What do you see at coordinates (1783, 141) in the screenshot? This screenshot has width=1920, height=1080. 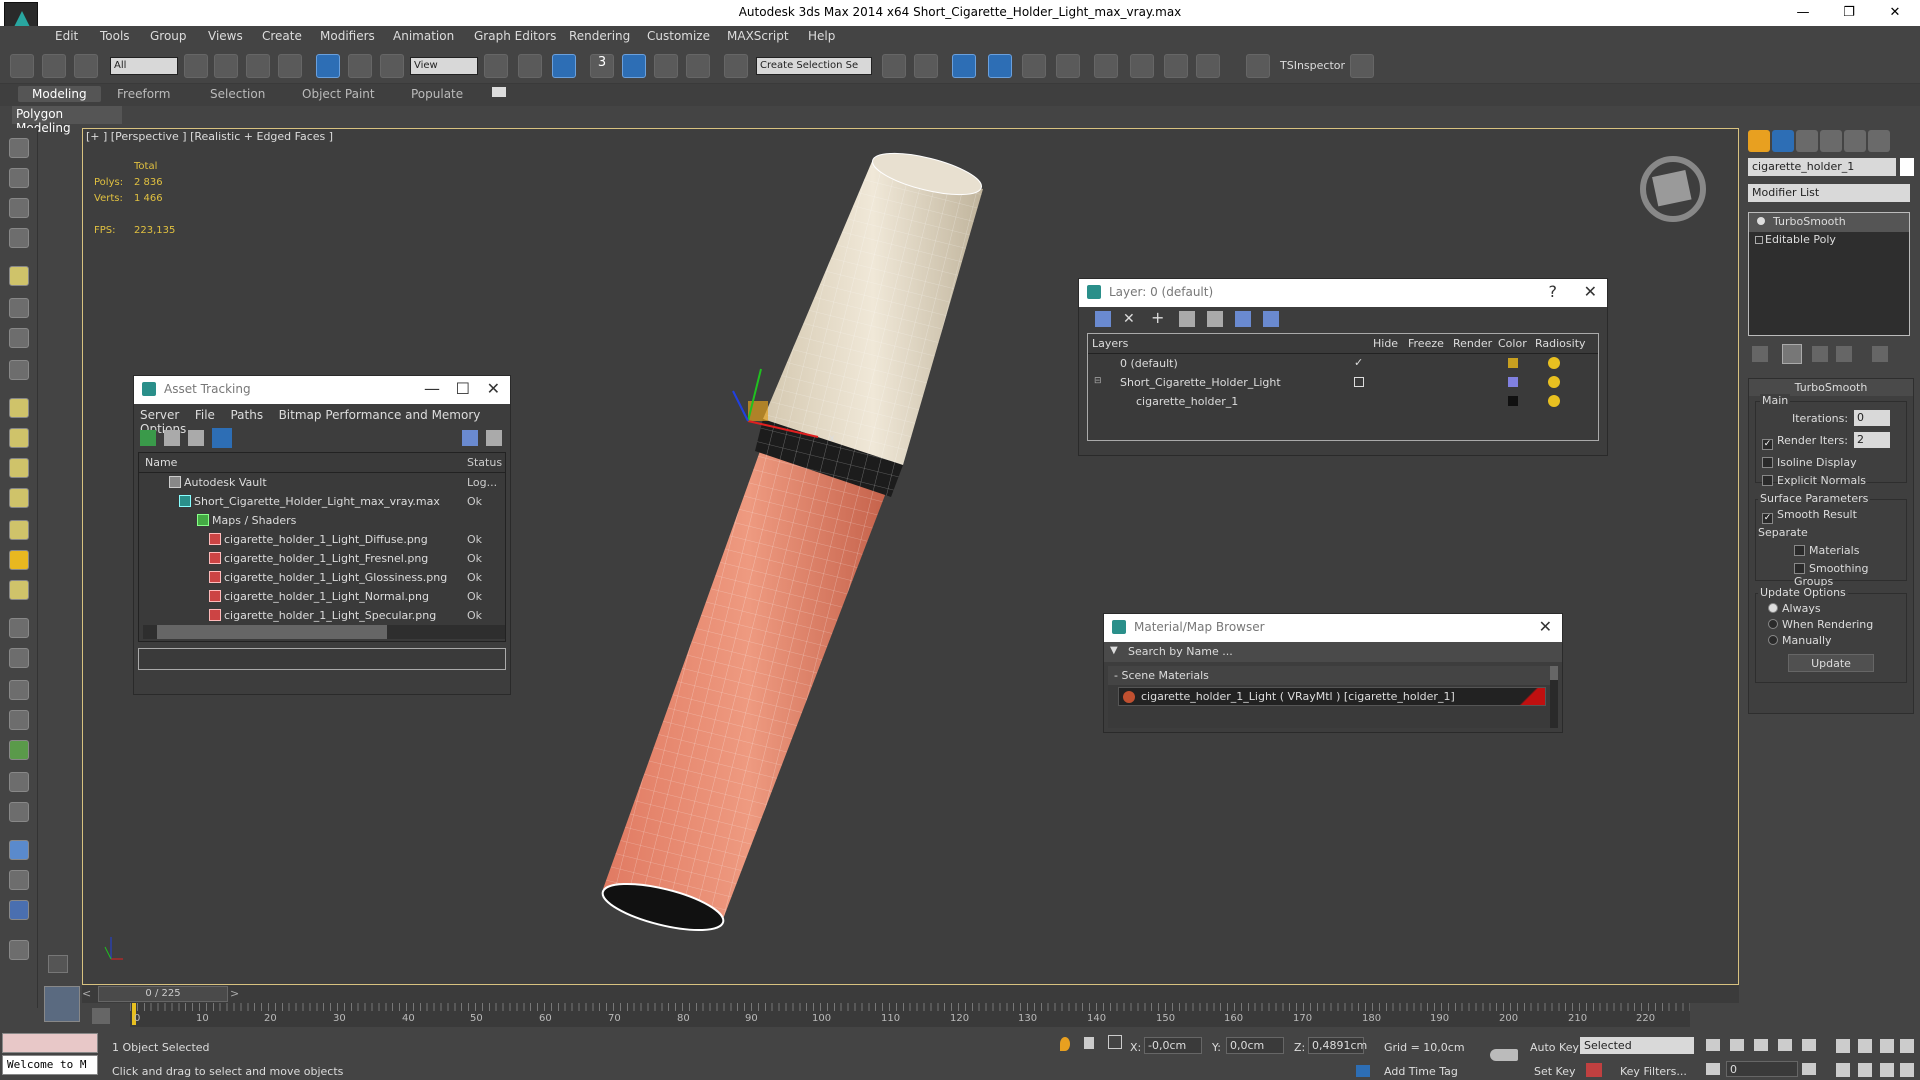 I see `modify-tab-icon` at bounding box center [1783, 141].